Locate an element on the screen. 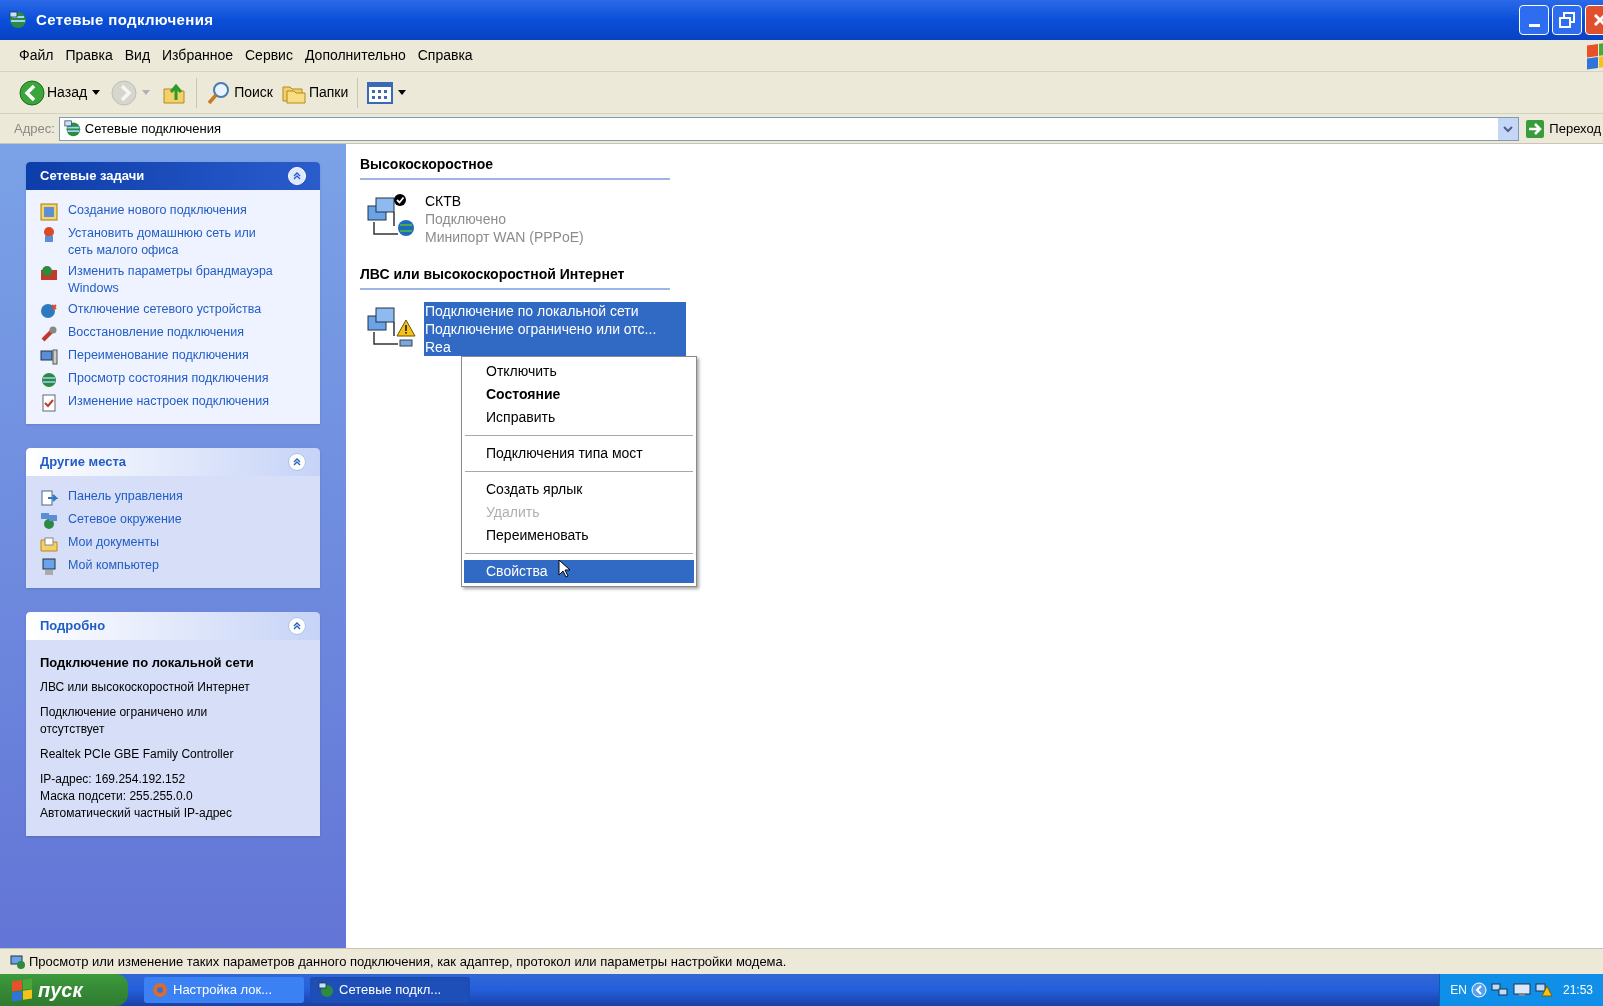  network-computers-icon is located at coordinates (49, 521).